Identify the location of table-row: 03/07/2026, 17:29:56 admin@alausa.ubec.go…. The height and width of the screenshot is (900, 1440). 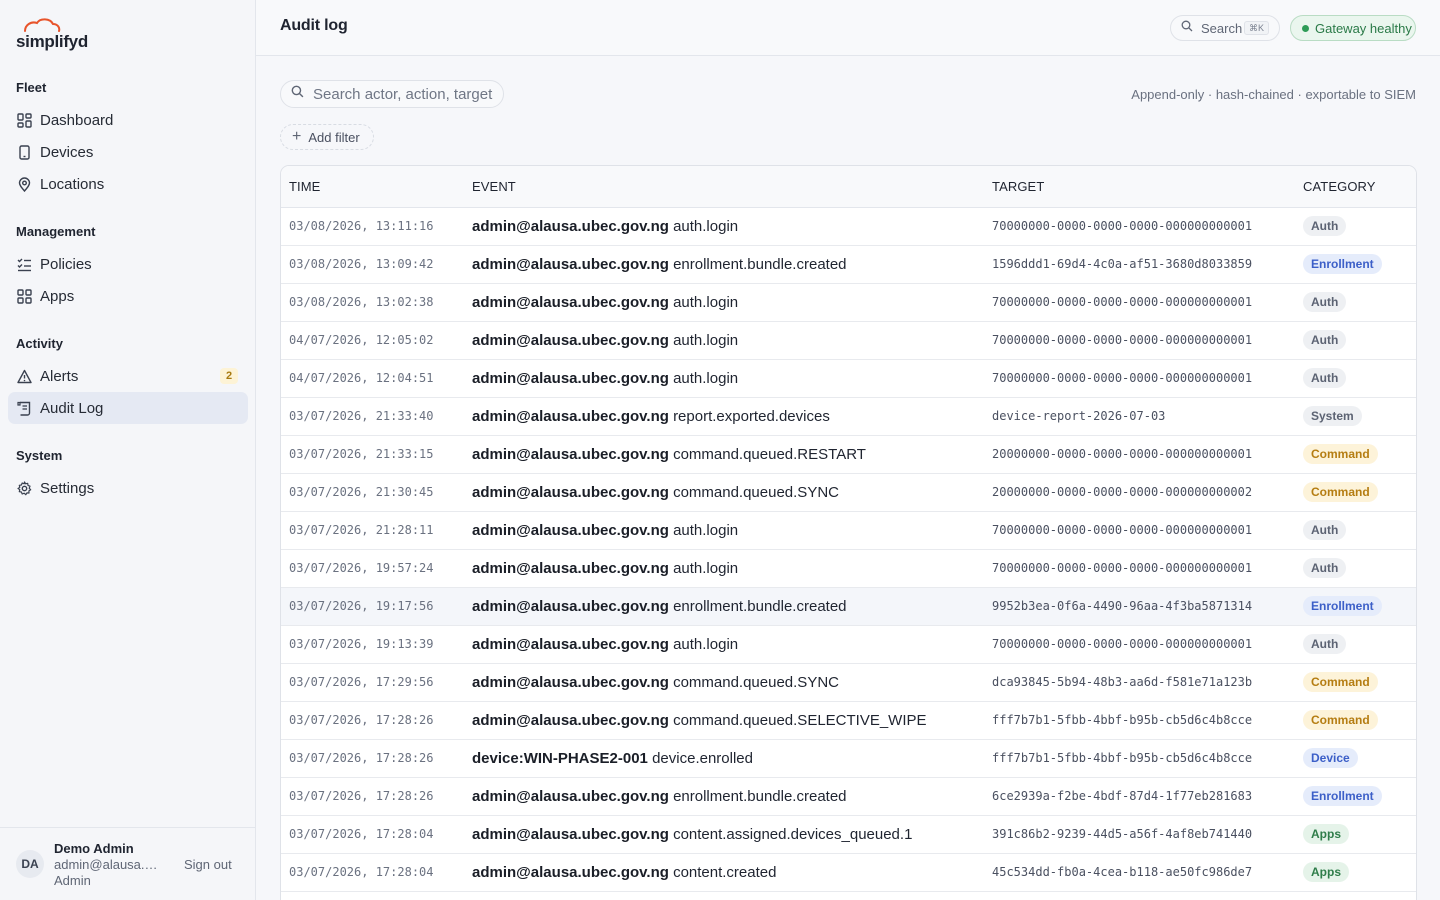
(848, 682).